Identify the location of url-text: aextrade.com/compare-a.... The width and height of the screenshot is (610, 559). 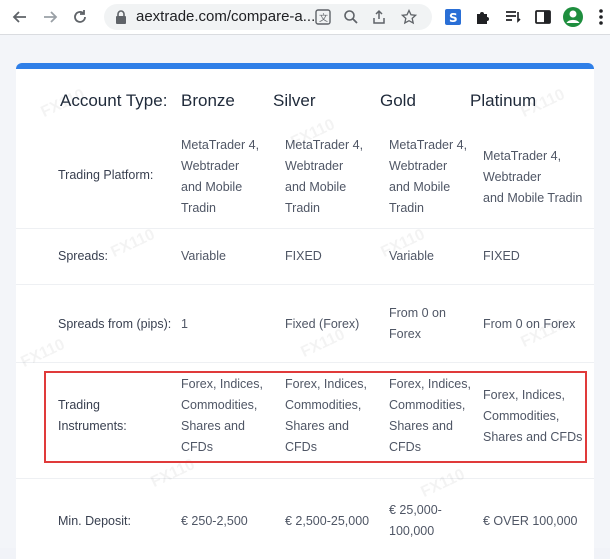
(226, 16).